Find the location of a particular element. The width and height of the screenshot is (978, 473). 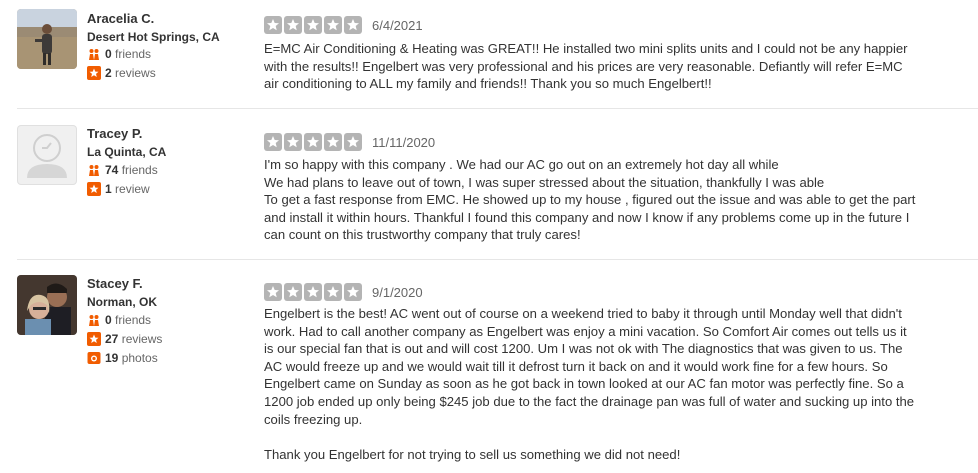

photos-count: 19 photos is located at coordinates (122, 358).